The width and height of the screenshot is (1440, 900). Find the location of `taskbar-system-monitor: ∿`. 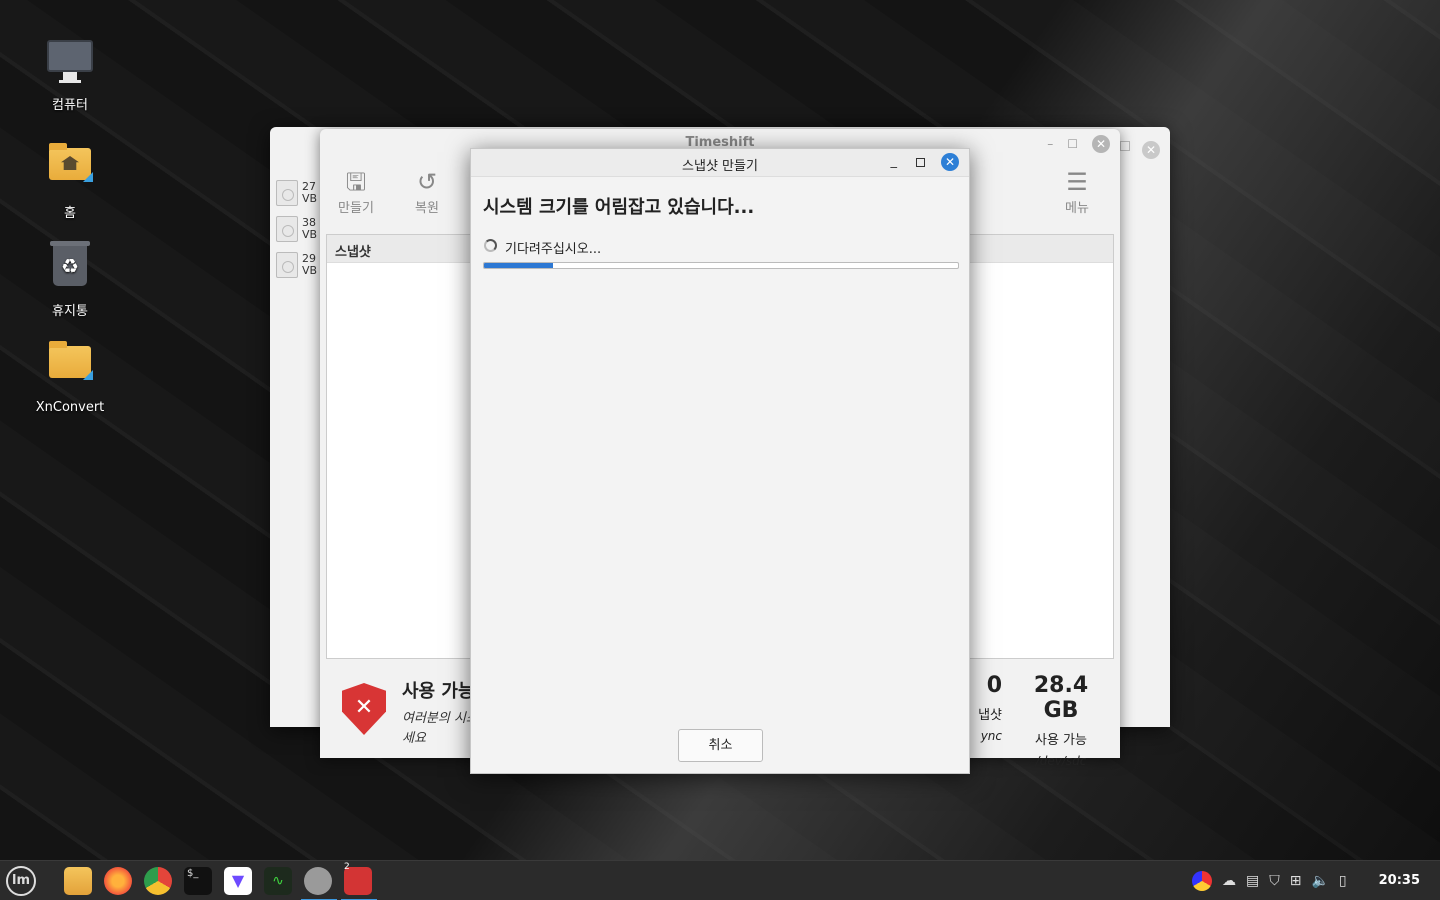

taskbar-system-monitor: ∿ is located at coordinates (278, 881).